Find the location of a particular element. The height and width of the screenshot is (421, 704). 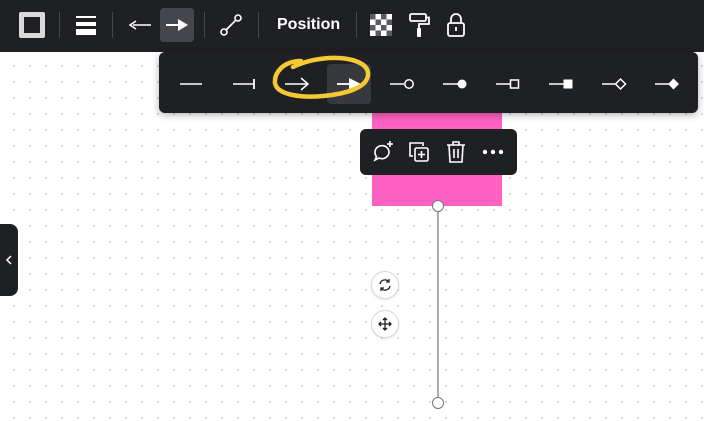

rotate-button is located at coordinates (385, 285).